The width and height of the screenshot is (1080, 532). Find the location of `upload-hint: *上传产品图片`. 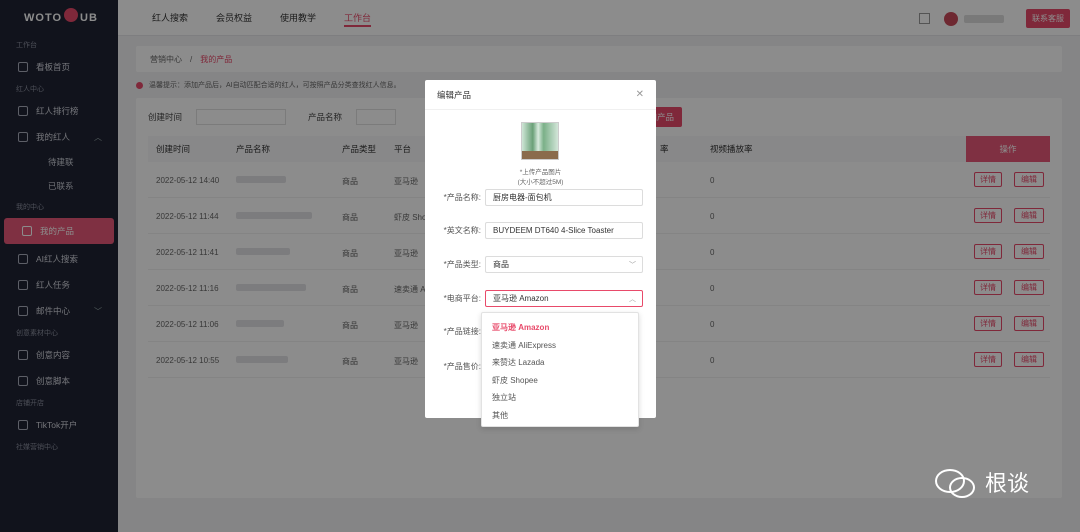

upload-hint: *上传产品图片 is located at coordinates (540, 172).